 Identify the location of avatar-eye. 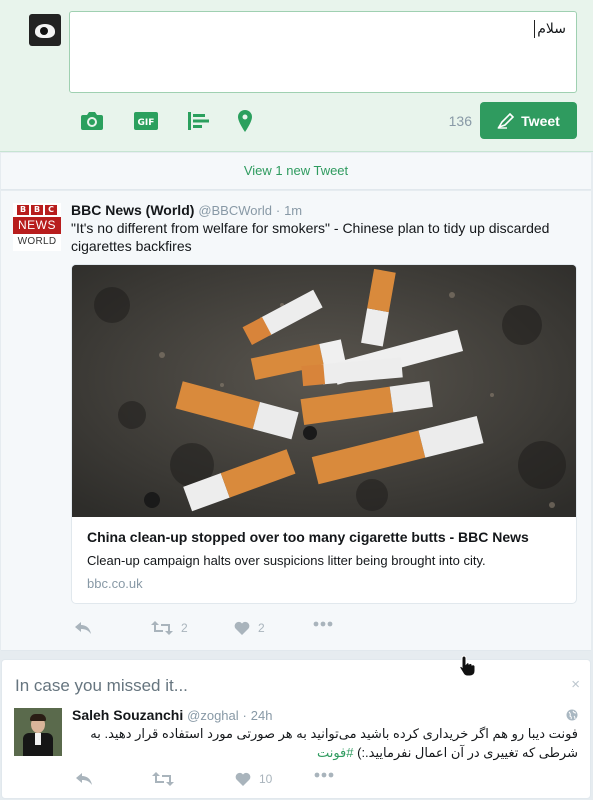
(44, 31).